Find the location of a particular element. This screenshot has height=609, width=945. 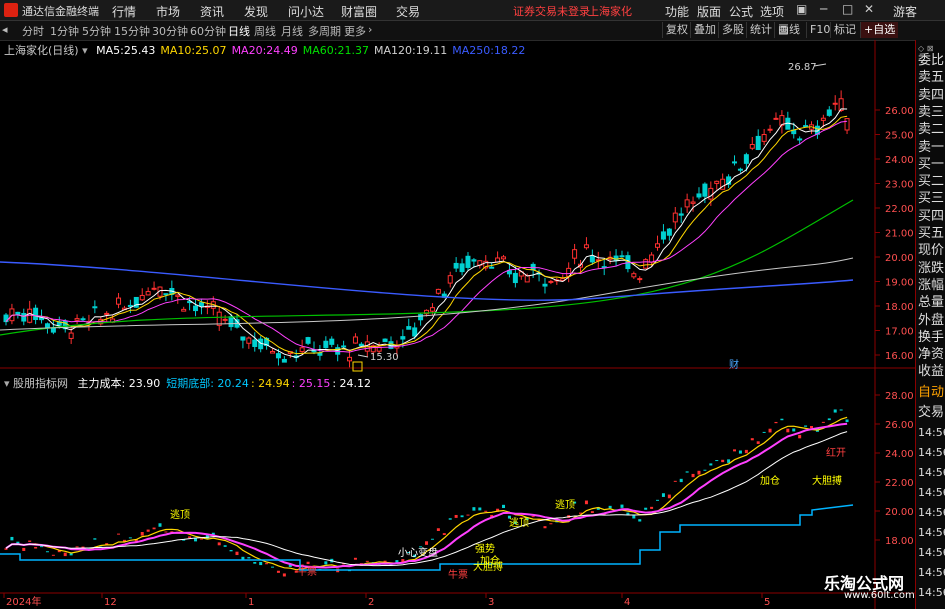

user-label: 游客 is located at coordinates (905, 11).